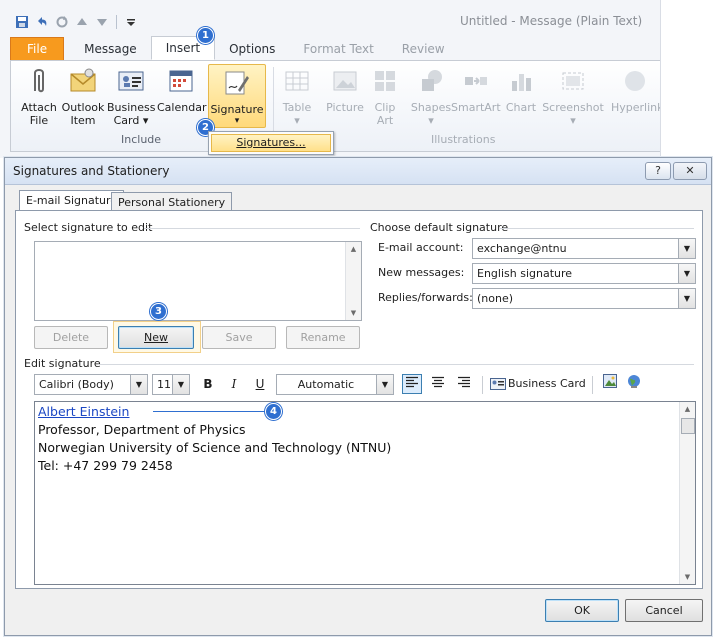 Image resolution: width=713 pixels, height=639 pixels. I want to click on table-icon, so click(297, 81).